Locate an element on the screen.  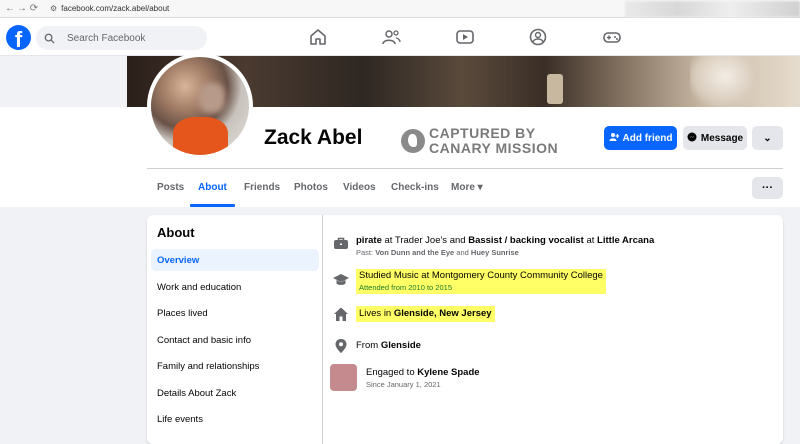
active-tab-indicator is located at coordinates (212, 205).